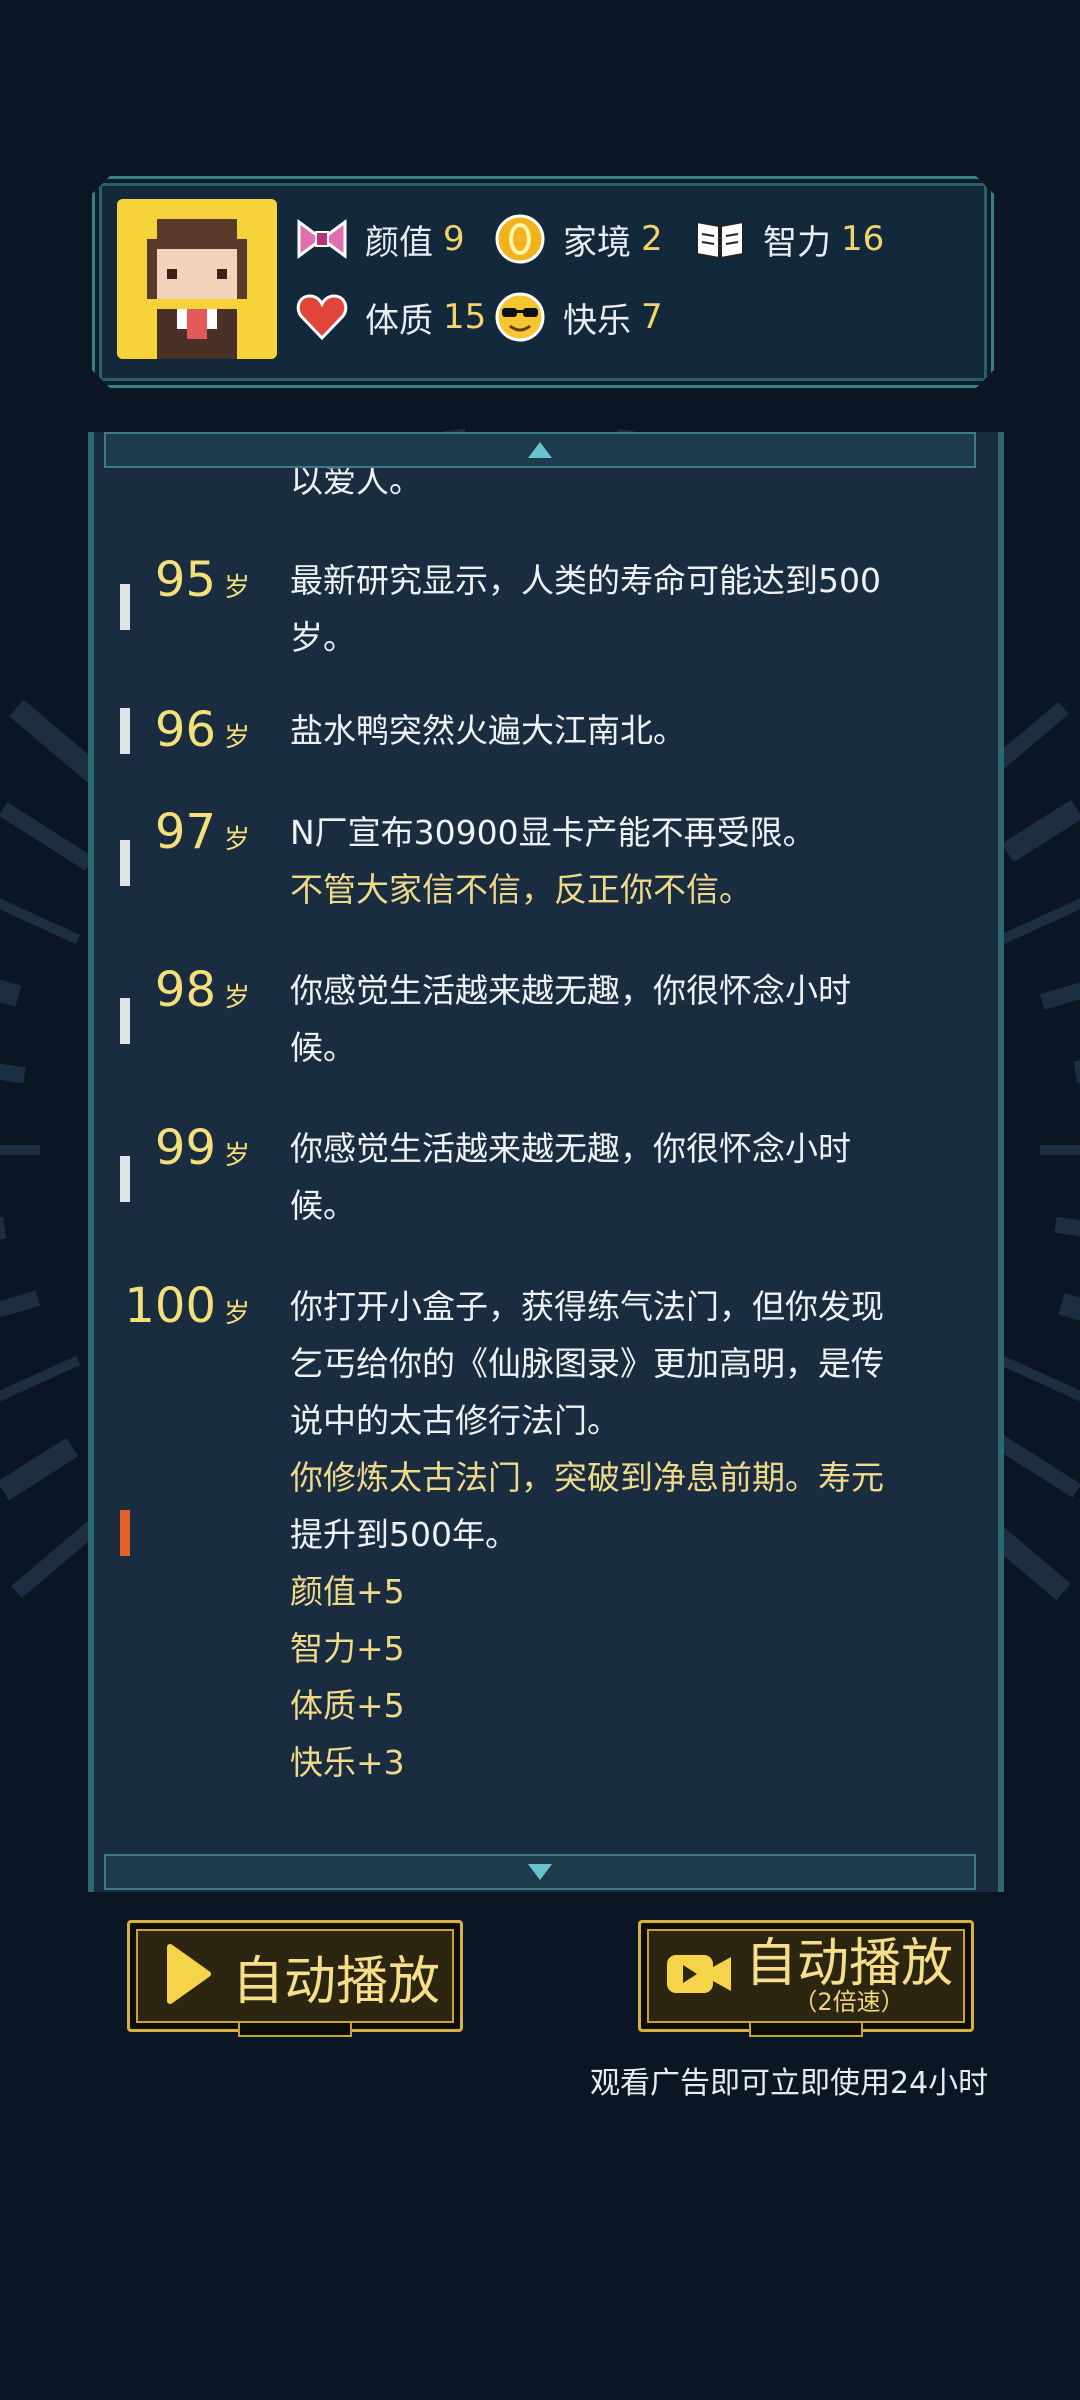 This screenshot has height=2400, width=1080. Describe the element at coordinates (380, 239) in the screenshot. I see `stat-appearance: 颜值 9` at that location.